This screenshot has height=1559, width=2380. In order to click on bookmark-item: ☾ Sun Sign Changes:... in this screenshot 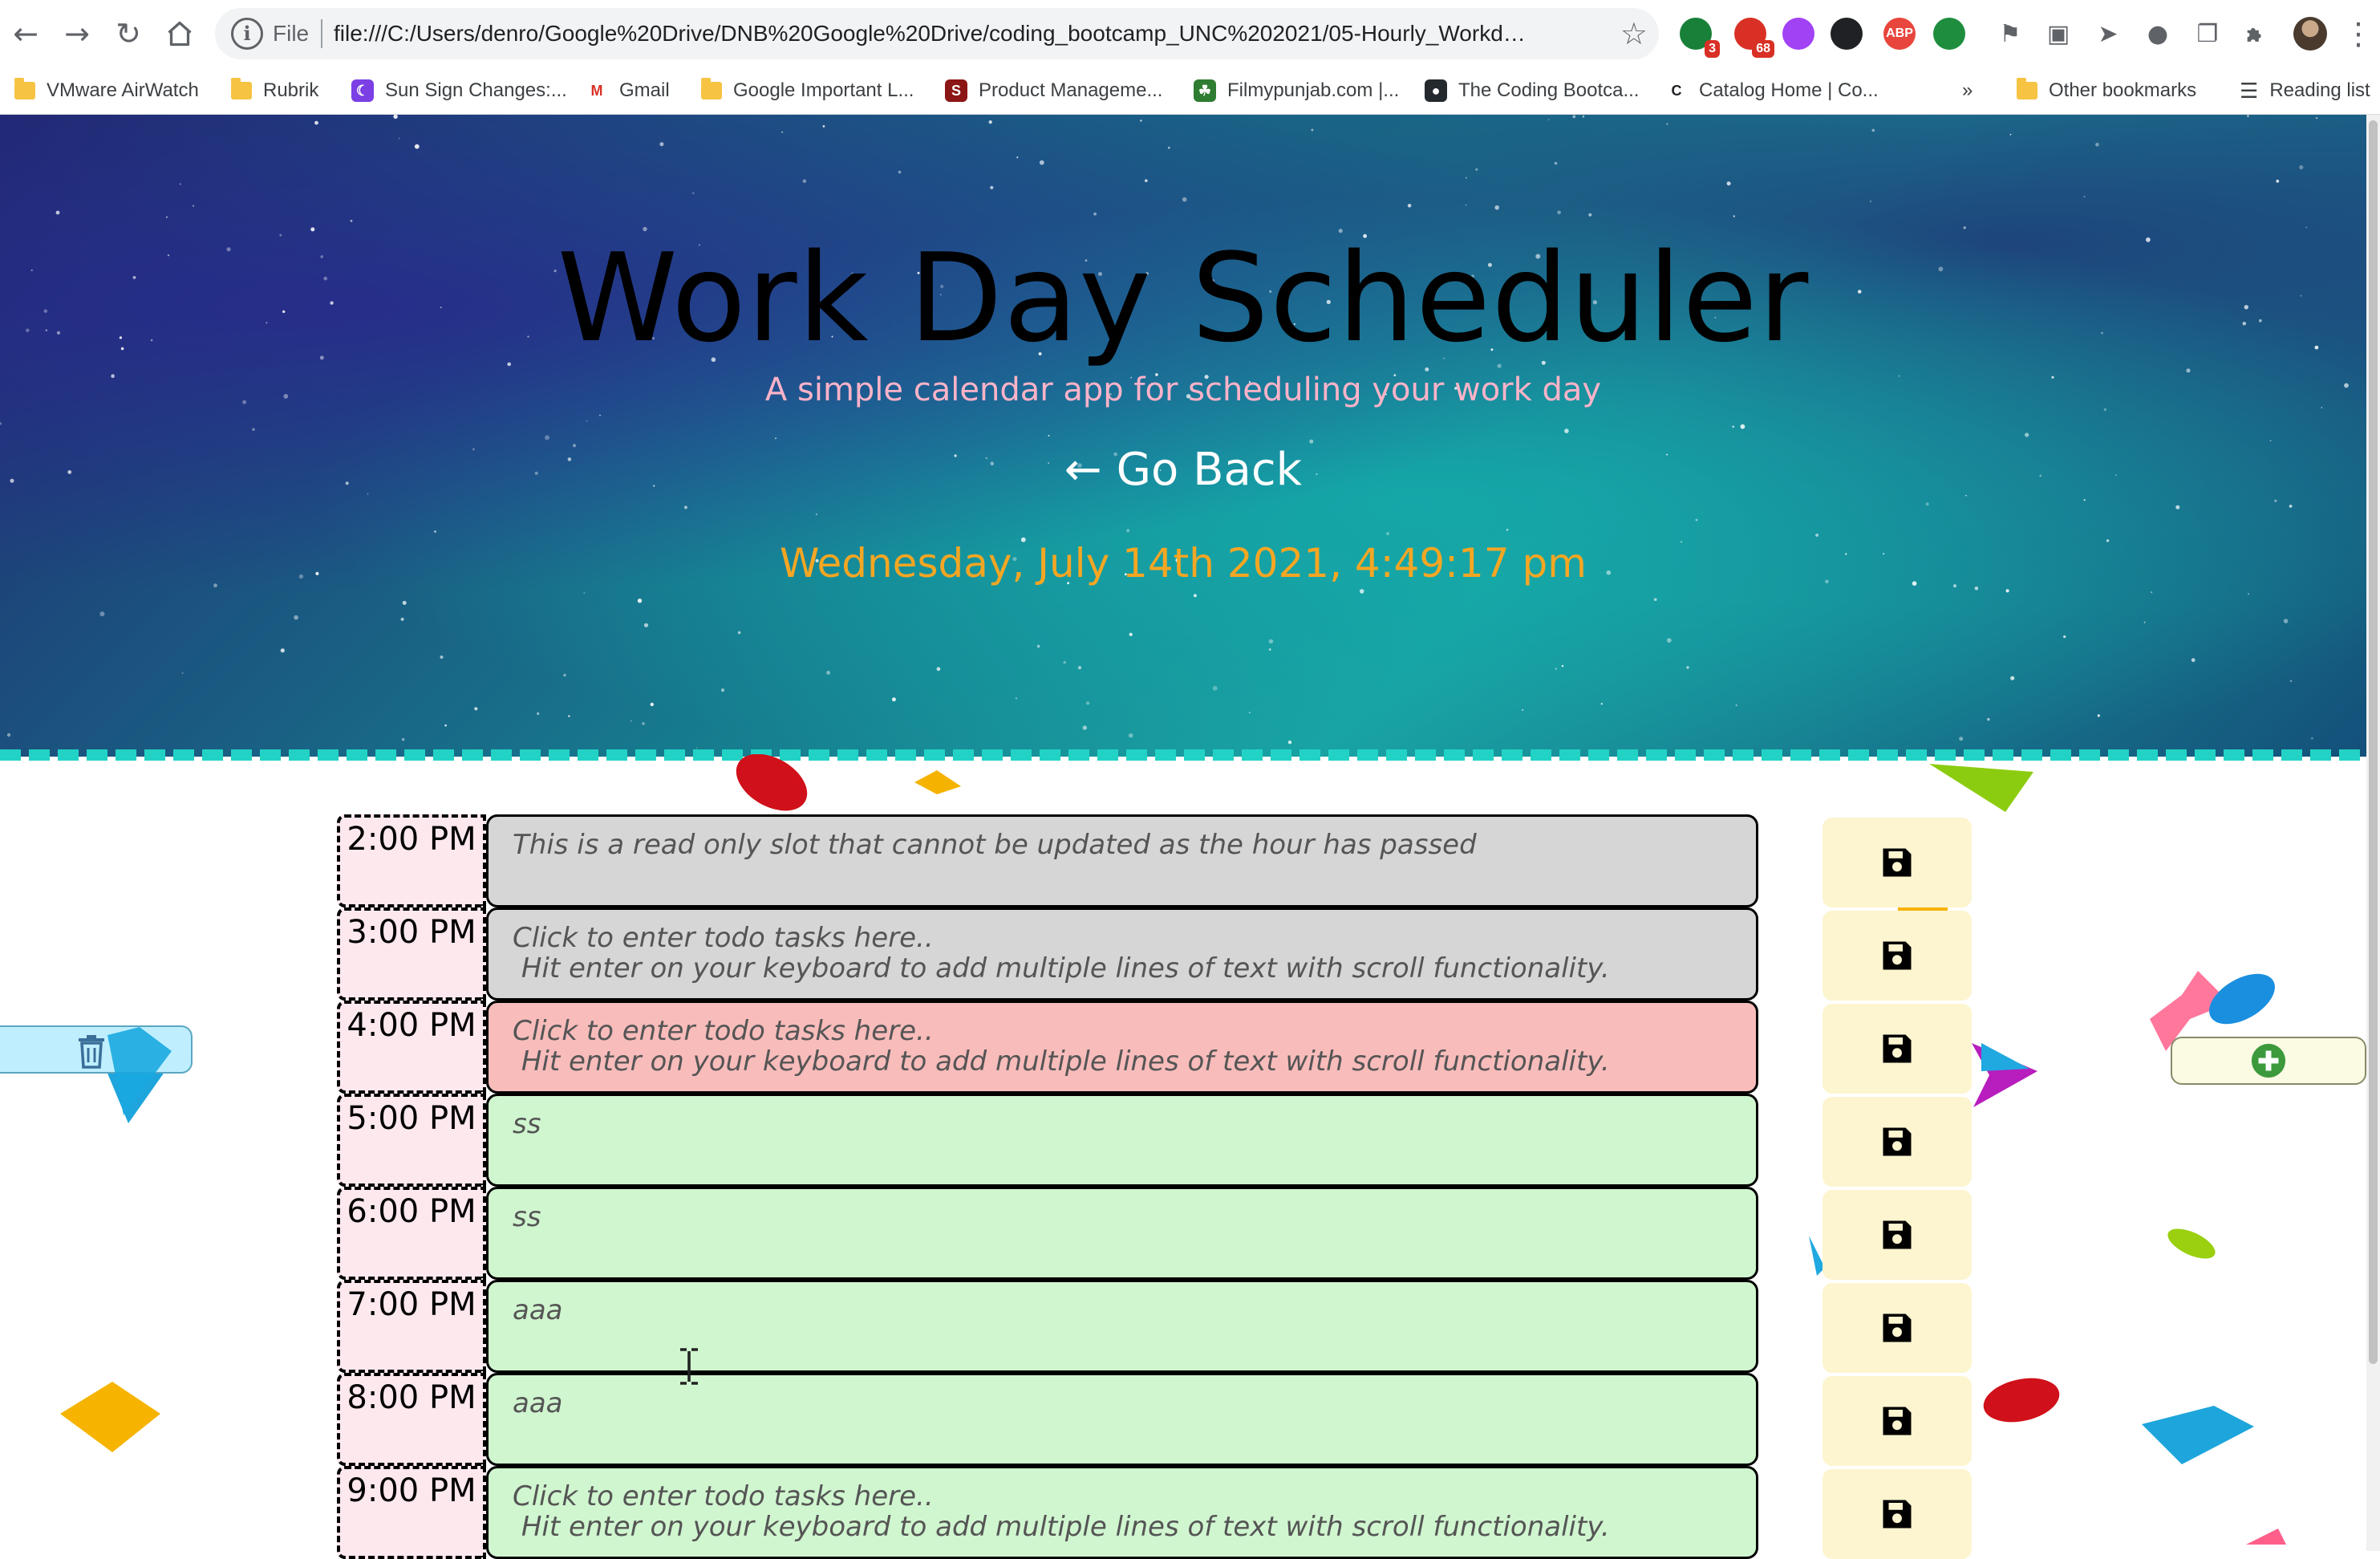, I will do `click(459, 91)`.